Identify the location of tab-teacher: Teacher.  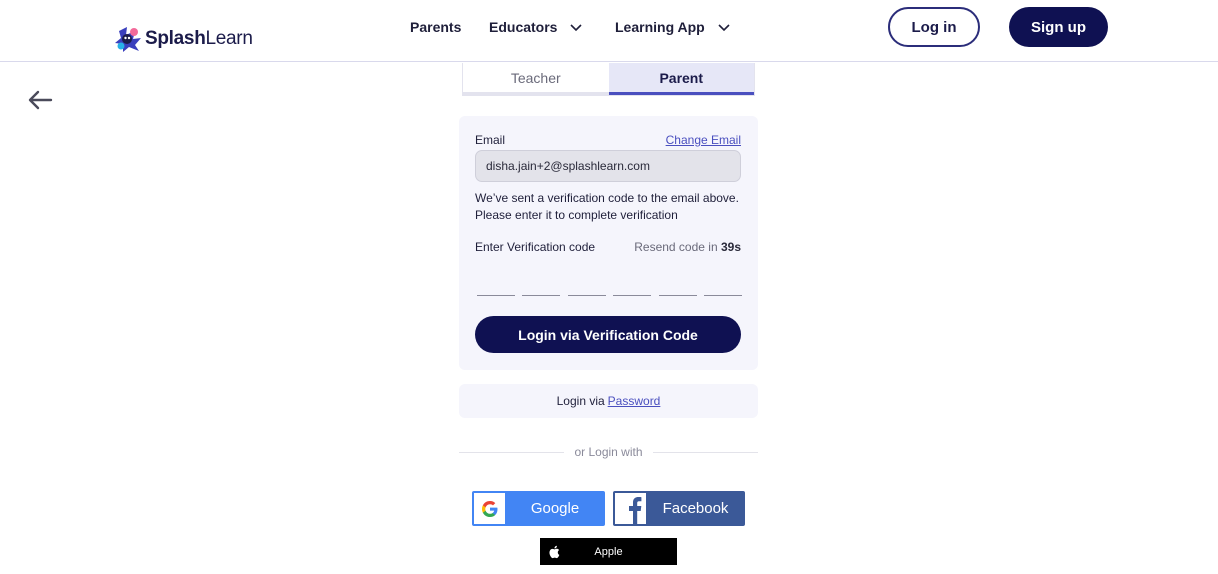
(536, 79).